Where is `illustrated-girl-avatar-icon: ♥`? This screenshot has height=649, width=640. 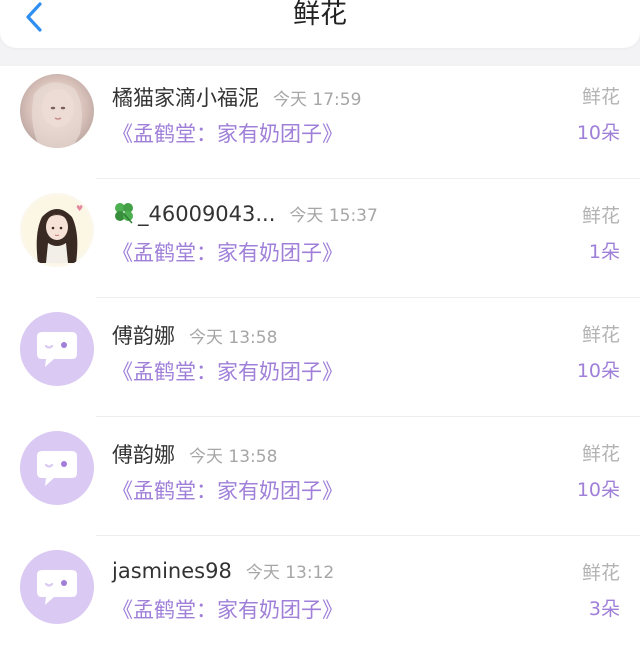 illustrated-girl-avatar-icon: ♥ is located at coordinates (57, 230).